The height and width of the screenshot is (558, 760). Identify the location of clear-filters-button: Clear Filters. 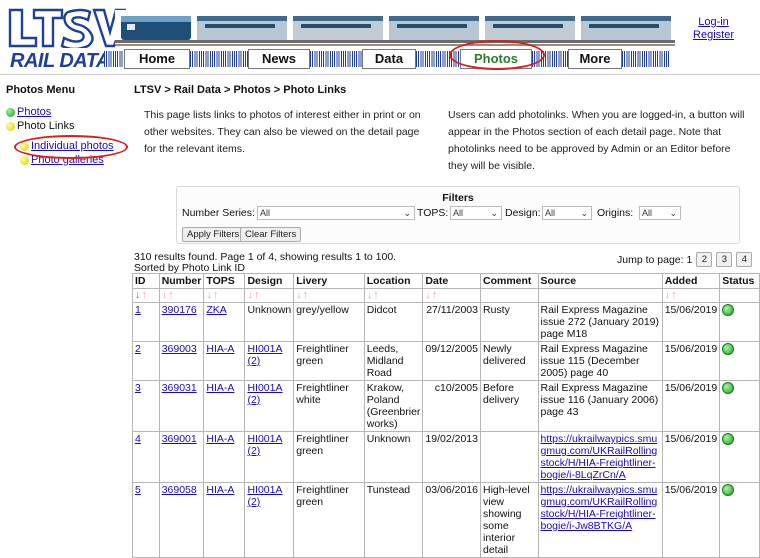
(271, 234).